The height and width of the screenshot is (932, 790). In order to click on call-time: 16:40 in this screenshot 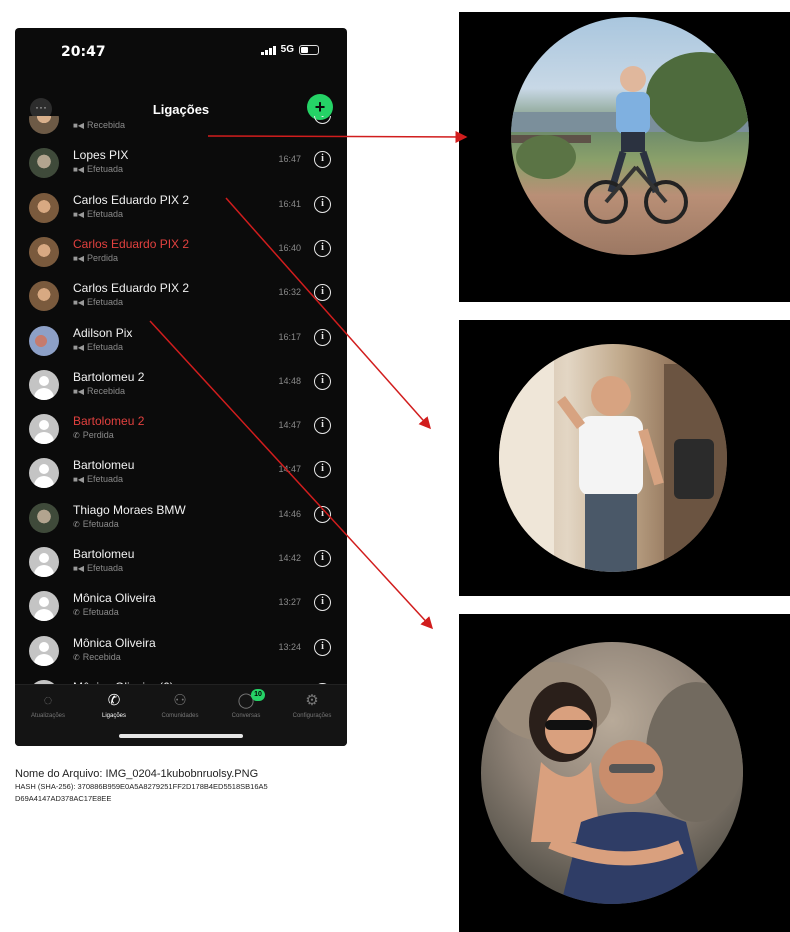, I will do `click(289, 247)`.